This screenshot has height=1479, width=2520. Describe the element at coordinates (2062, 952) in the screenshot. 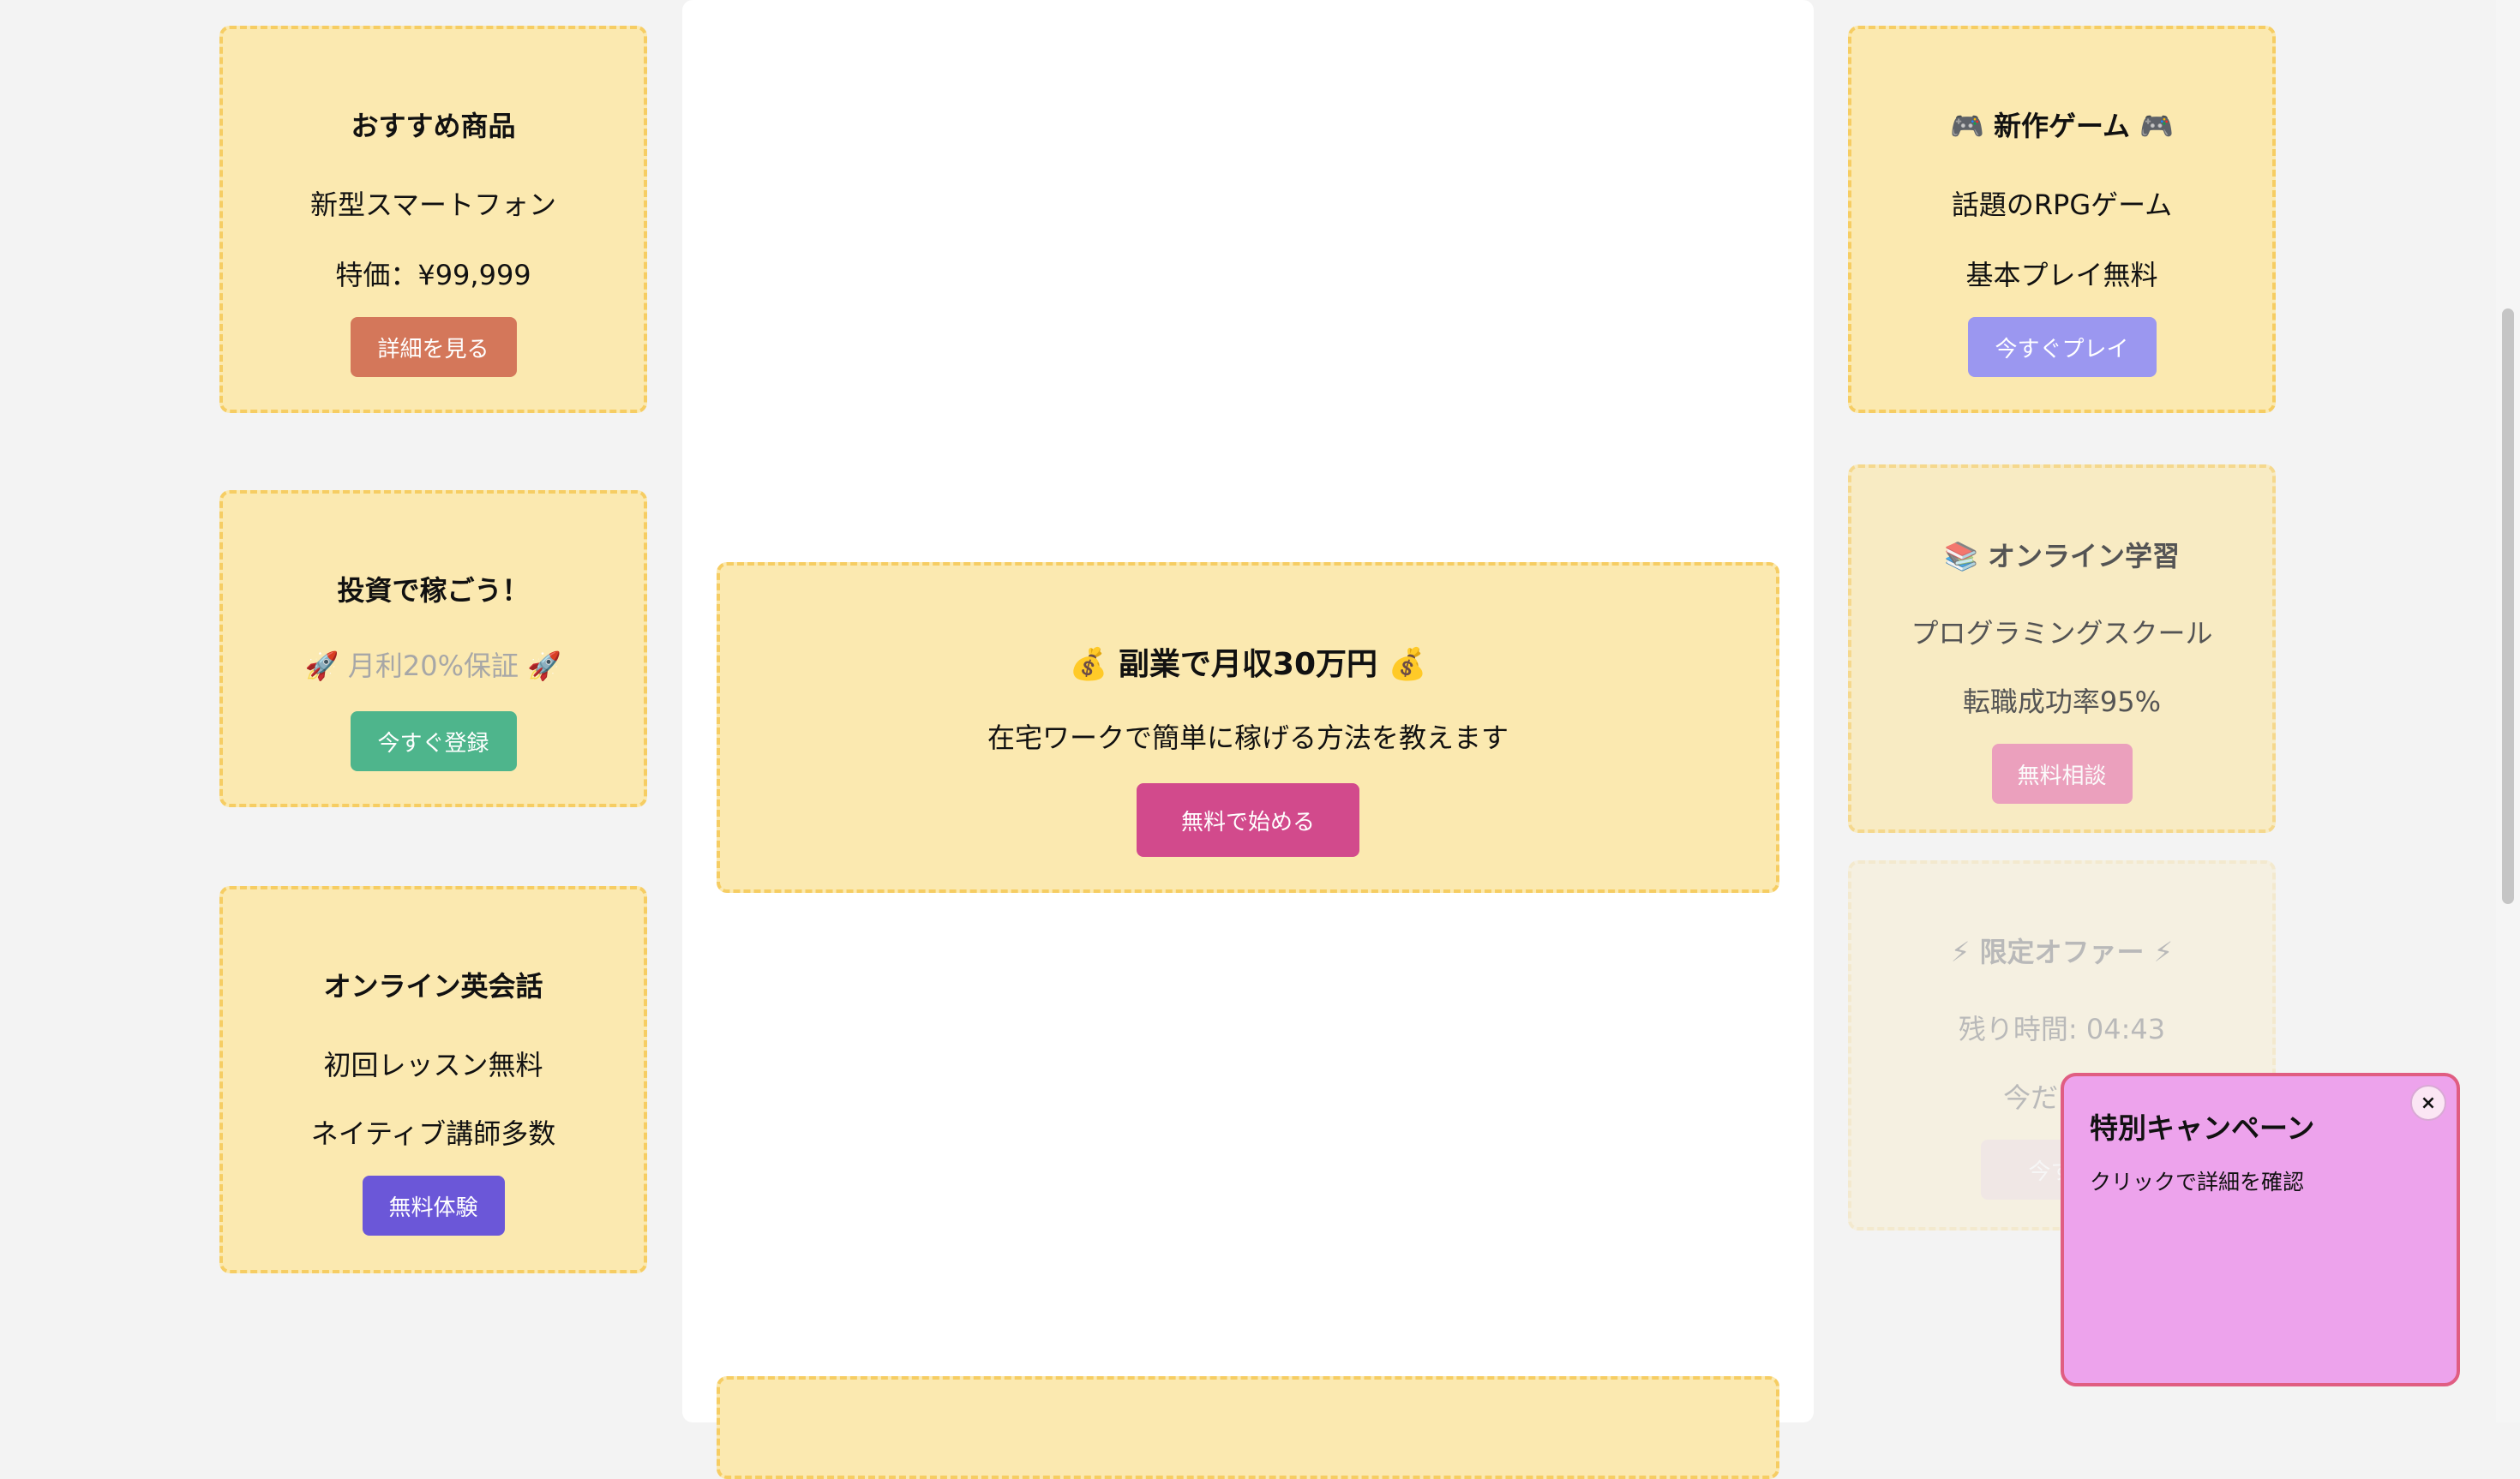

I see `ad-title: ⚡ 限定オファー ⚡` at that location.